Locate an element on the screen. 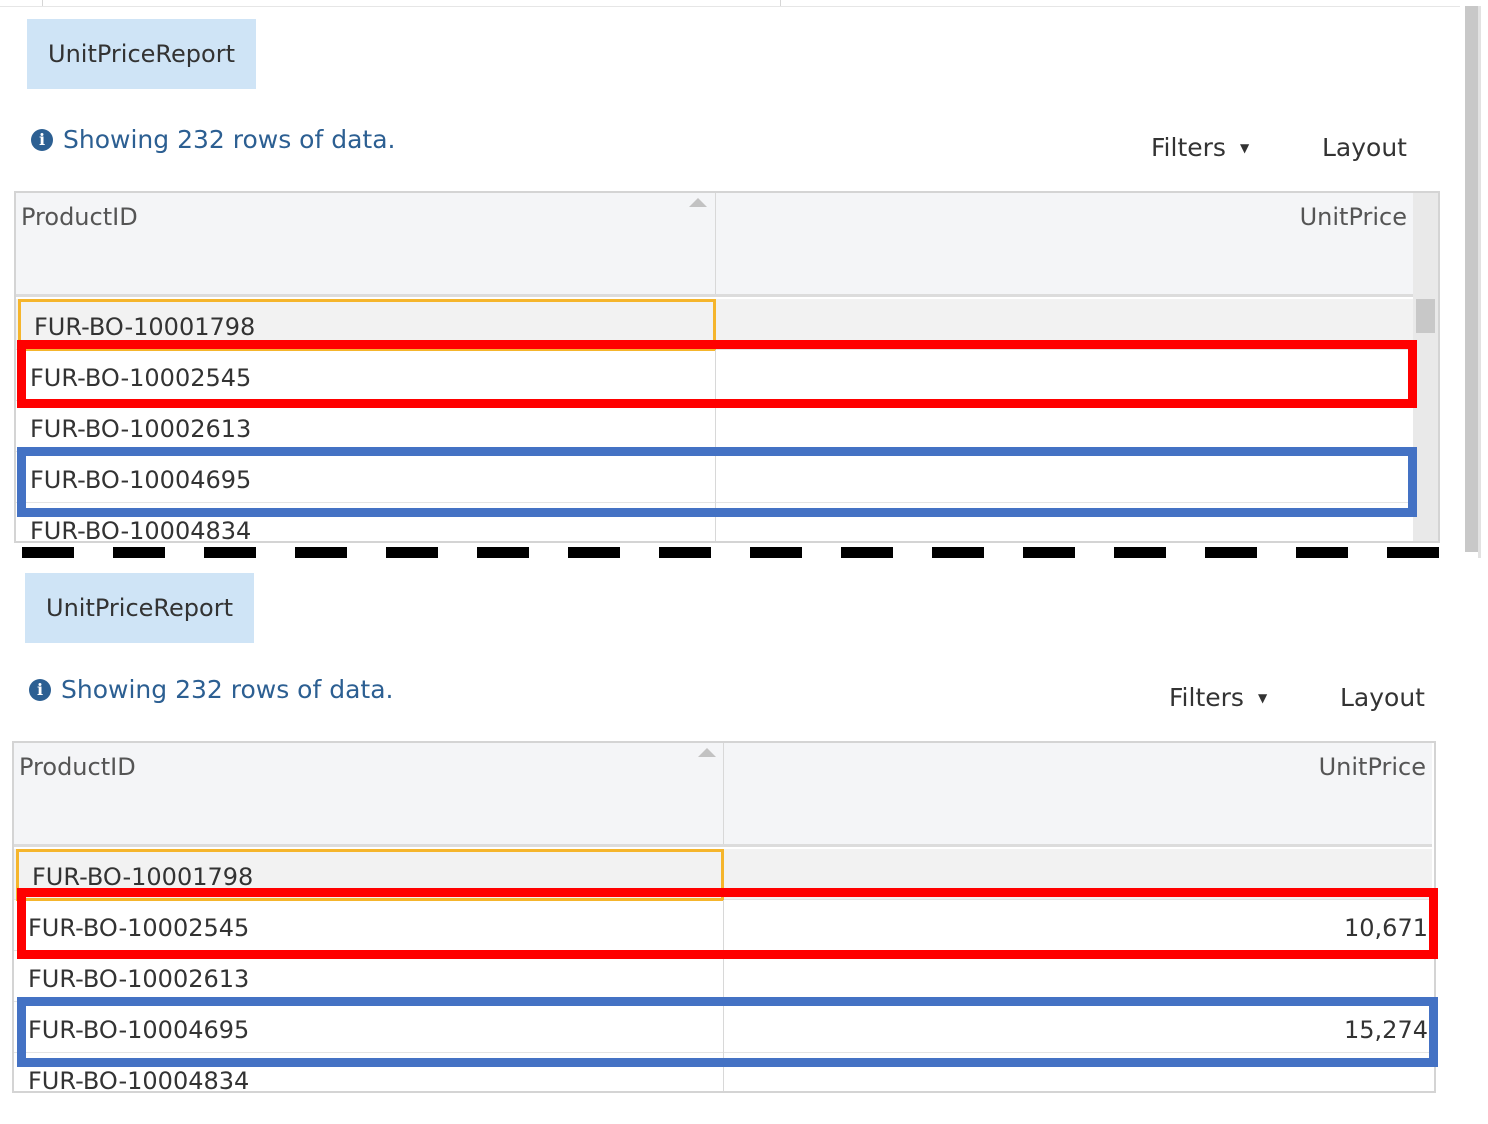 The image size is (1488, 1124). table-row: FUR-BO-10002545 10,671 is located at coordinates (723, 925).